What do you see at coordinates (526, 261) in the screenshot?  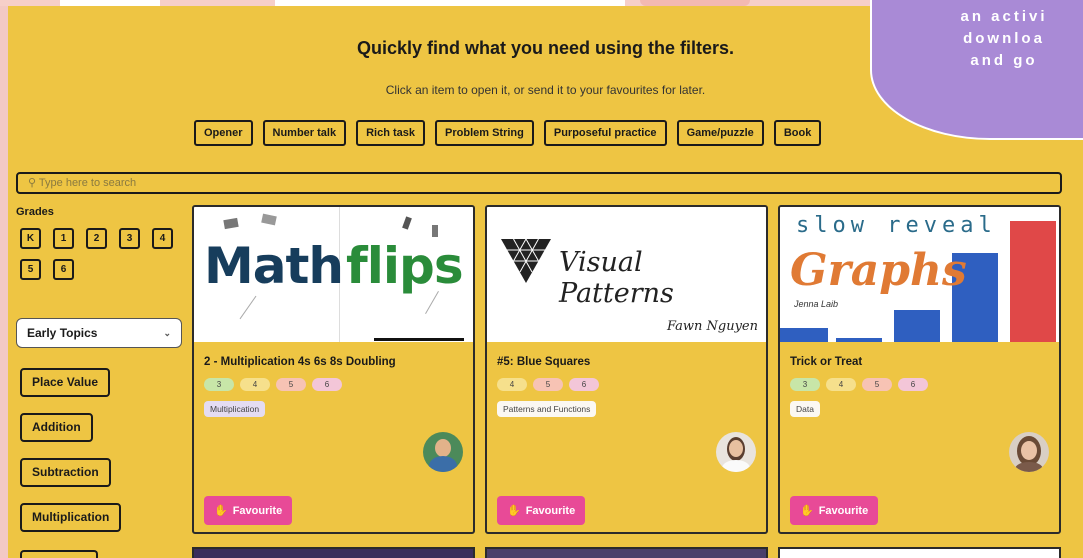 I see `triangle-pattern-icon` at bounding box center [526, 261].